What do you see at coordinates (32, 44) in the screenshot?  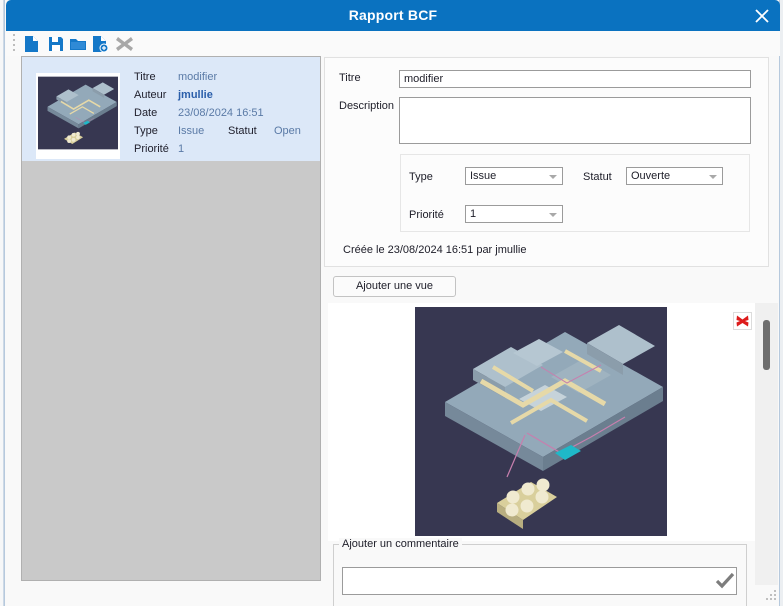 I see `new-file-icon` at bounding box center [32, 44].